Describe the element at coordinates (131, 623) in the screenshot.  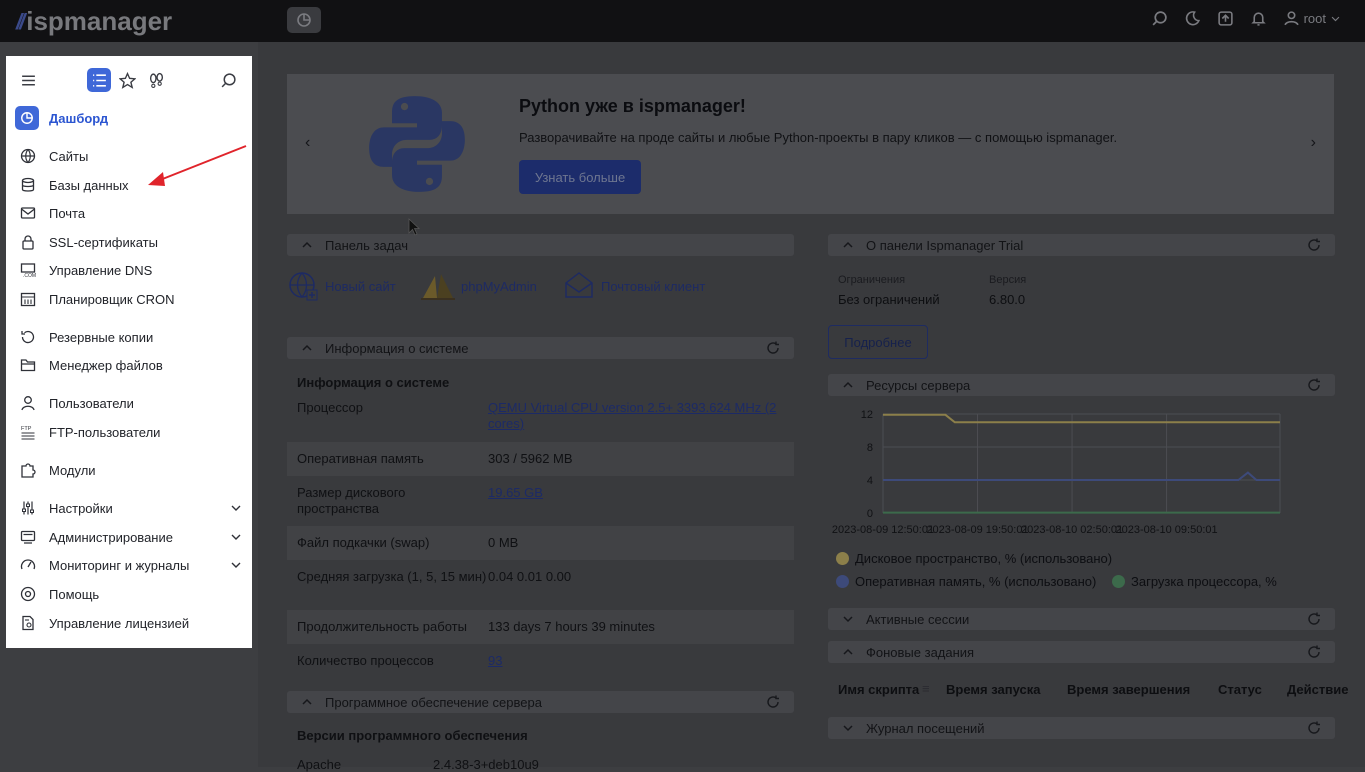
I see `sidebar-item-license: Управление лицензией` at that location.